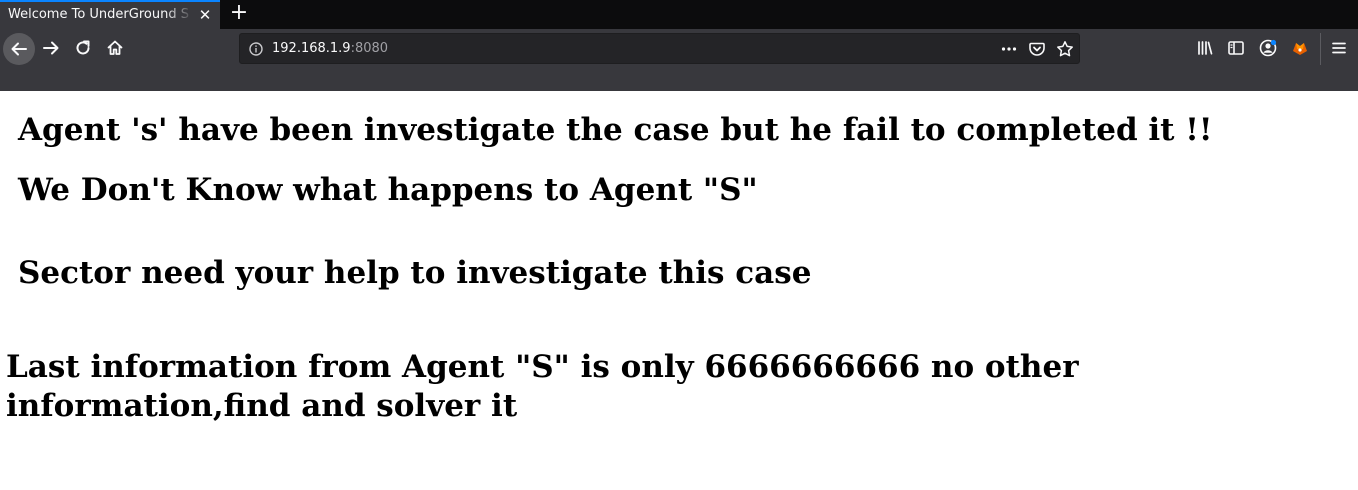 Image resolution: width=1358 pixels, height=490 pixels. I want to click on arrow-left-icon, so click(19, 49).